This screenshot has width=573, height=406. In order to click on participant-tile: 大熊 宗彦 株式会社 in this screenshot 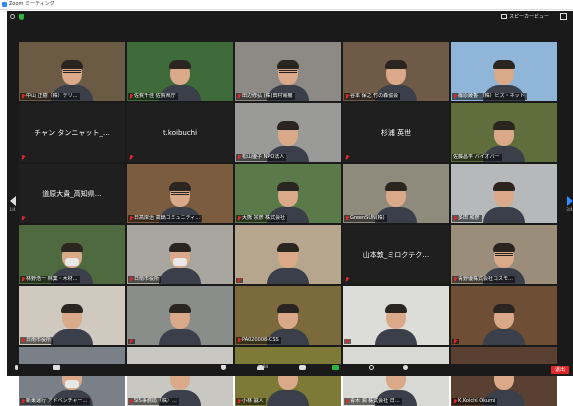, I will do `click(288, 193)`.